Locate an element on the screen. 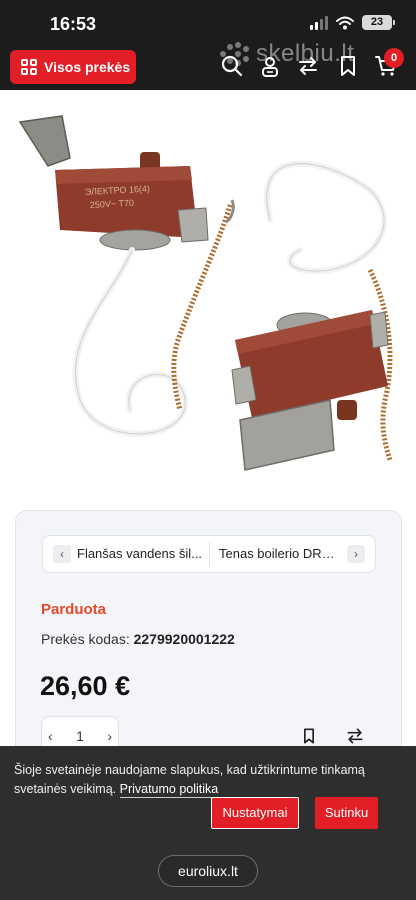  product-code-row: Prekės kodas: 2279920001222 is located at coordinates (138, 639).